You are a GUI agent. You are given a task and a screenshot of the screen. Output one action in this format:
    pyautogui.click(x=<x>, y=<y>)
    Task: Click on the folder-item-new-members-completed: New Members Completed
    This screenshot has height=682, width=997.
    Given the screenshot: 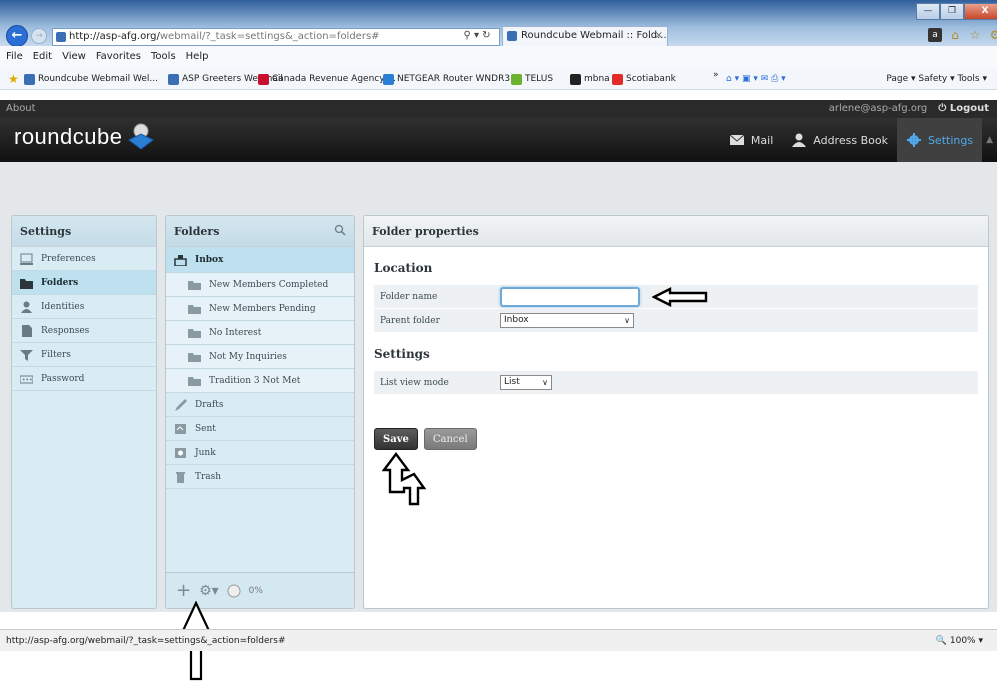 What is the action you would take?
    pyautogui.click(x=260, y=285)
    